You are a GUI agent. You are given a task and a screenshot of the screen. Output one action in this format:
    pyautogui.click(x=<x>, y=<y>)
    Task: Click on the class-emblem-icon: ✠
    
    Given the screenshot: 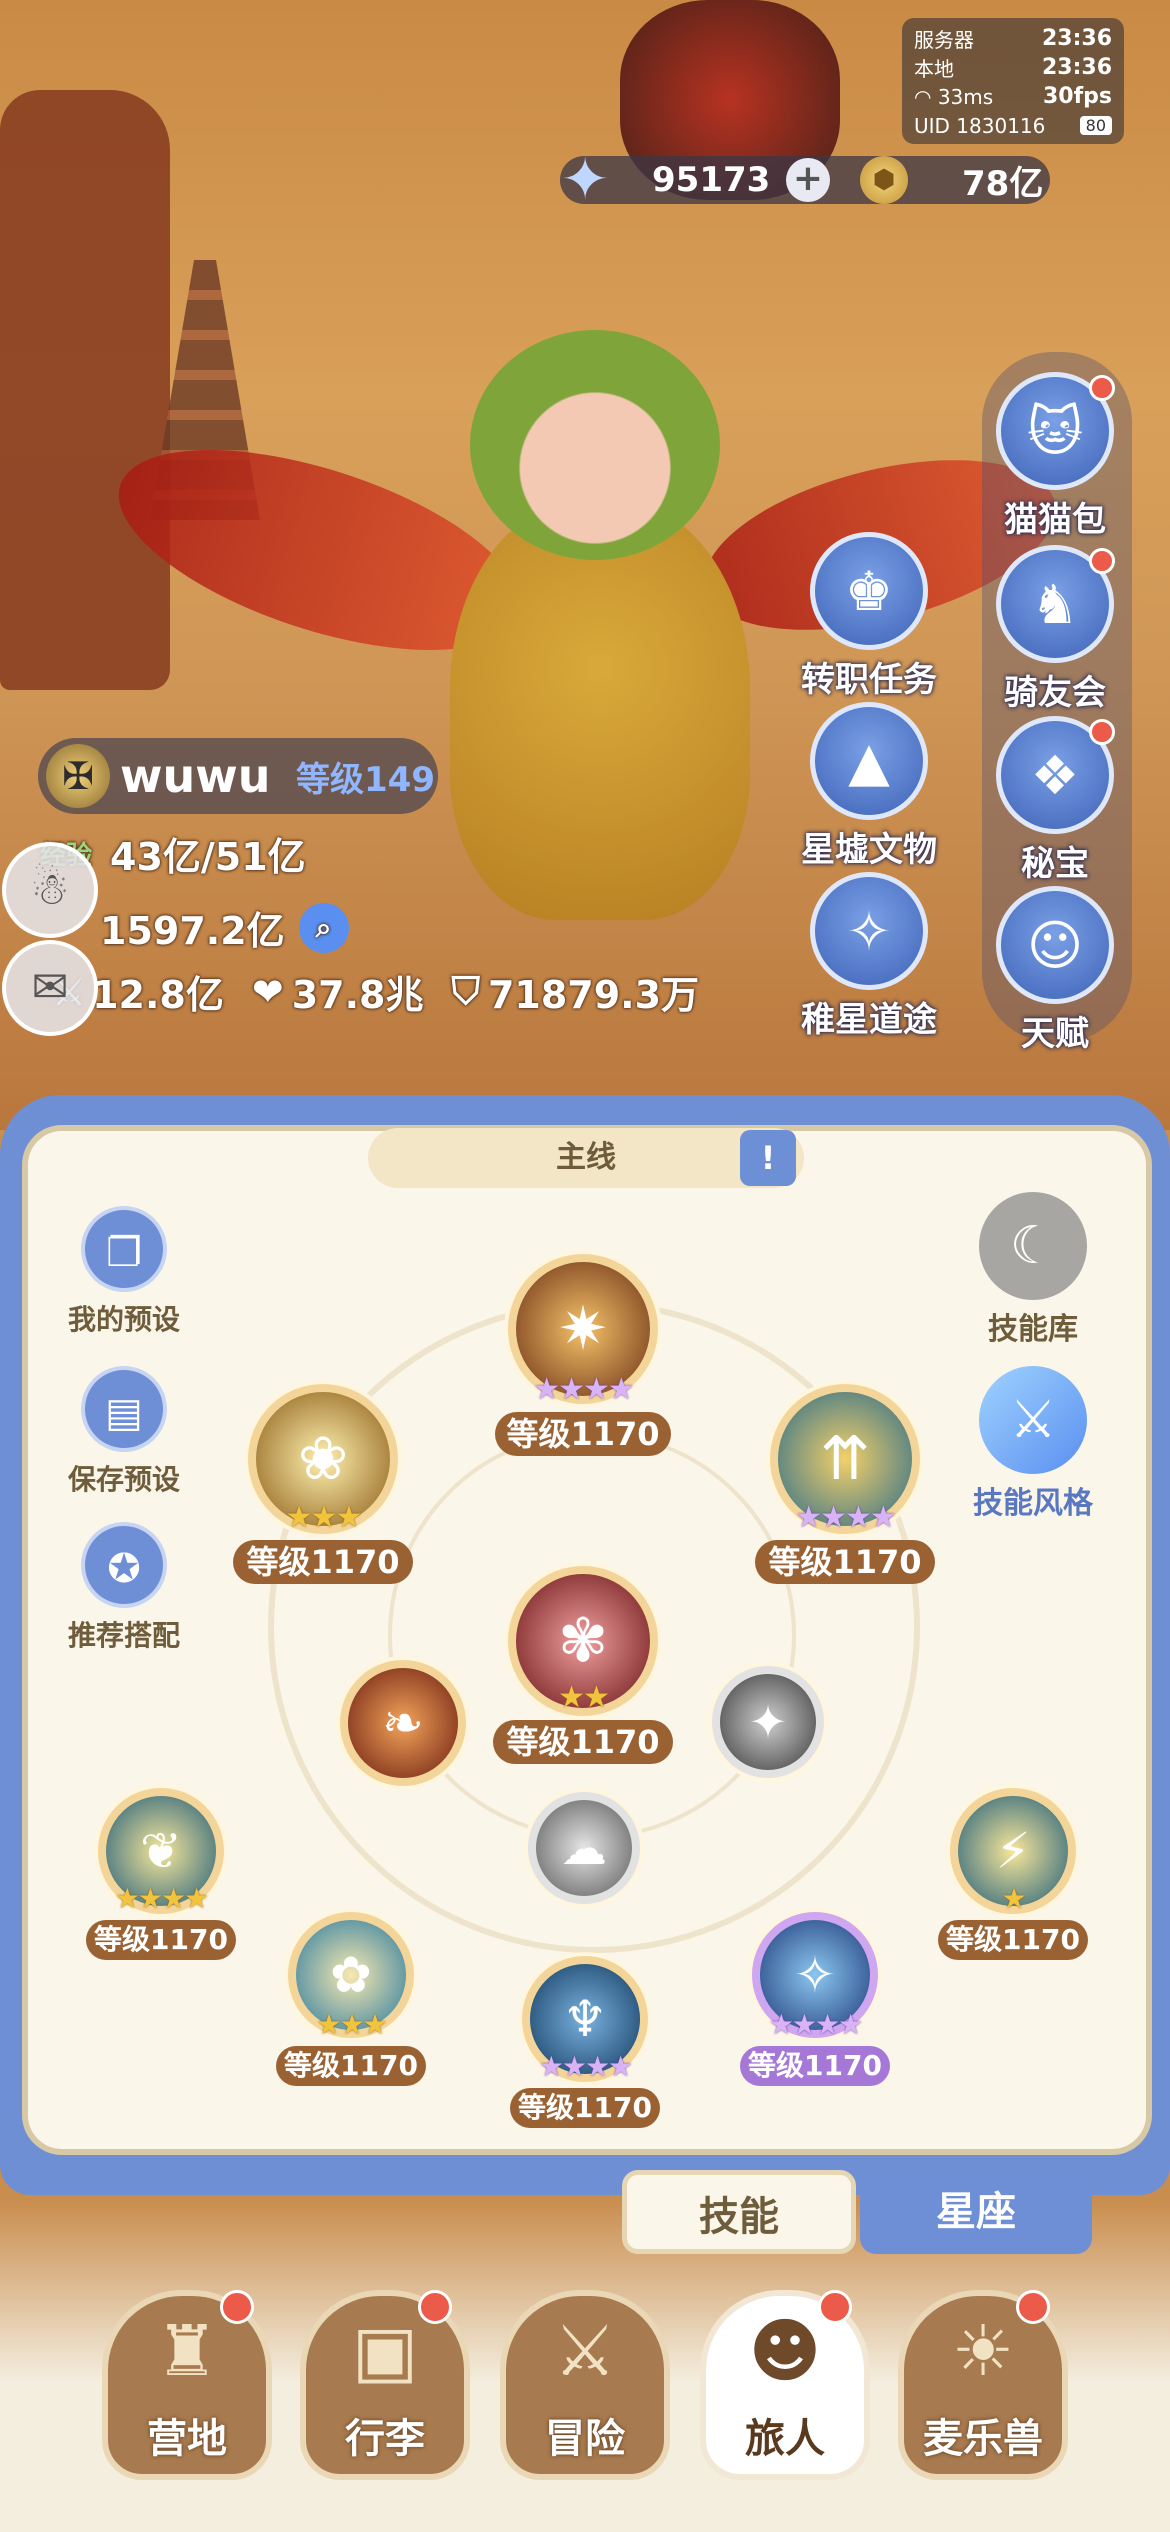 What is the action you would take?
    pyautogui.click(x=78, y=776)
    